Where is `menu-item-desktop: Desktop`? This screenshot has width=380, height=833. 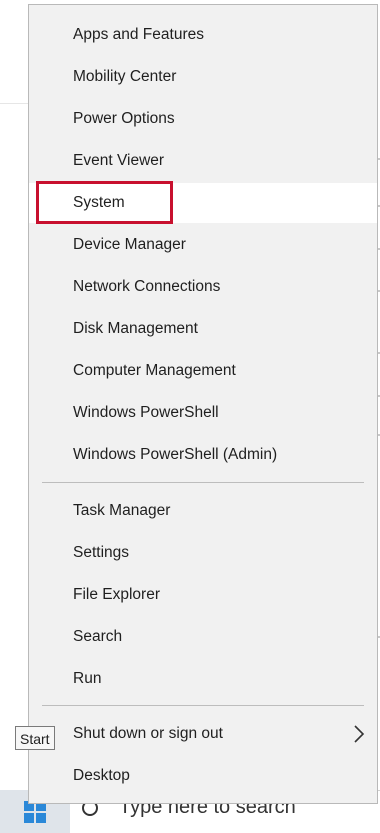
menu-item-desktop: Desktop is located at coordinates (203, 776).